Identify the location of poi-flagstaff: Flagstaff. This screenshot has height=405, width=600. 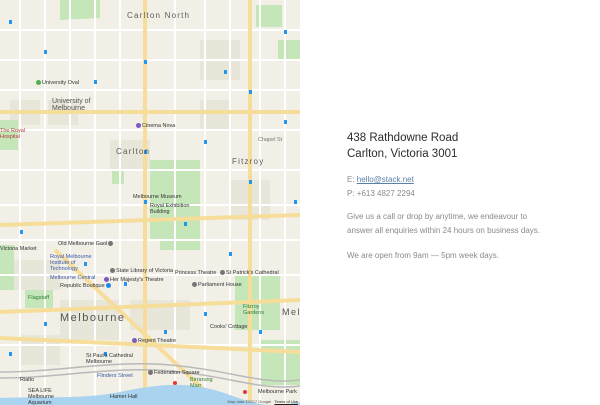
(38, 298).